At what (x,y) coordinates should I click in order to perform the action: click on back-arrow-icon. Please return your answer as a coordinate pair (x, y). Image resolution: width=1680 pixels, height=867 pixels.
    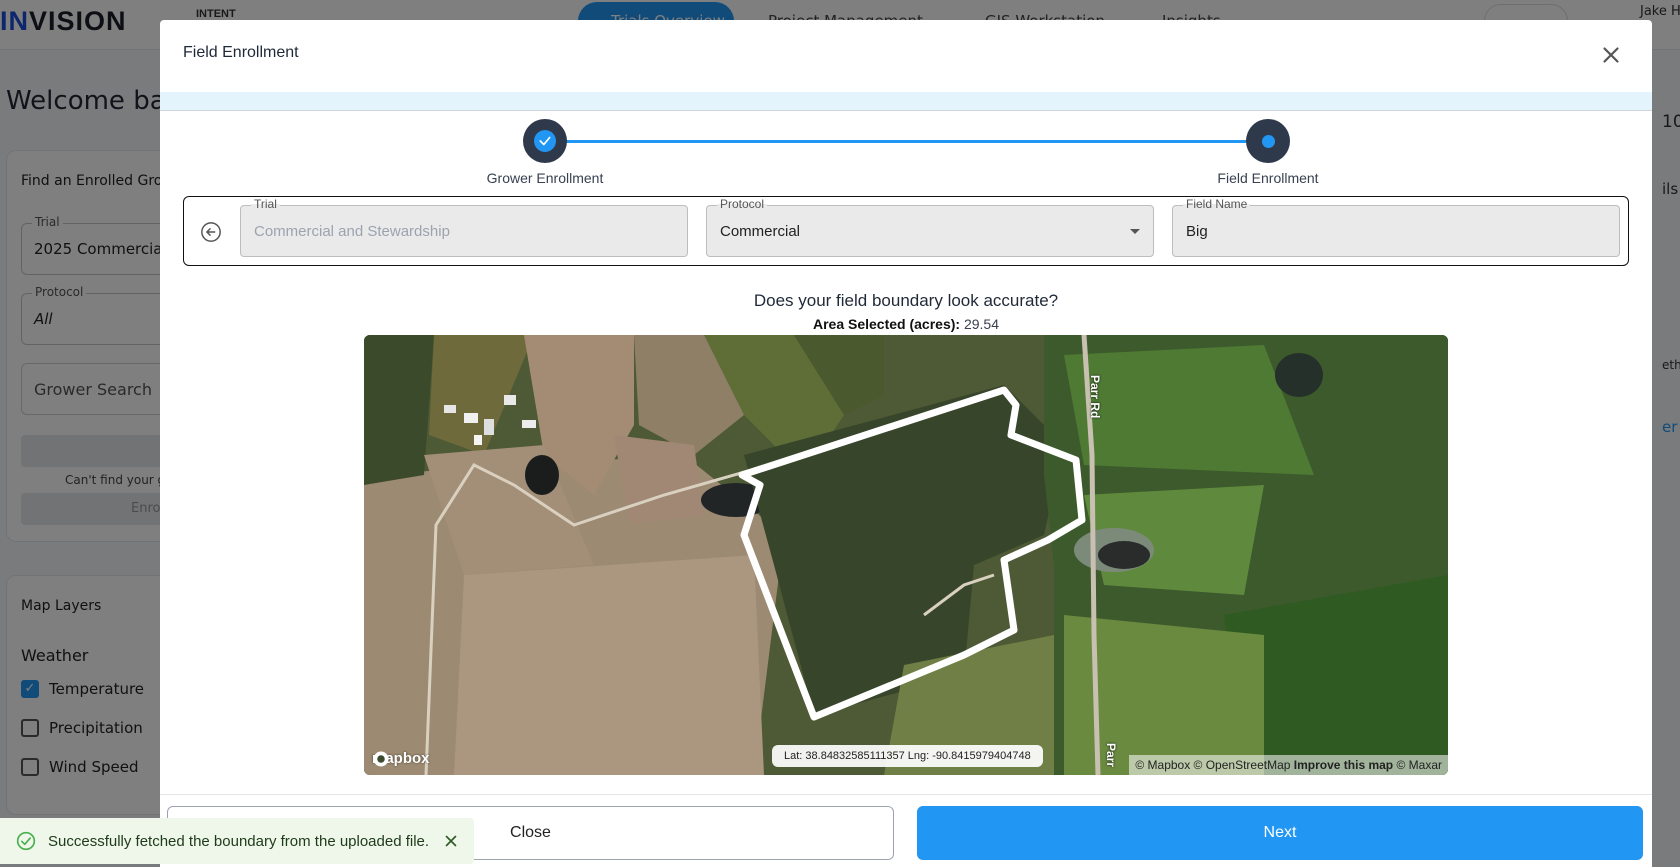
    Looking at the image, I should click on (211, 232).